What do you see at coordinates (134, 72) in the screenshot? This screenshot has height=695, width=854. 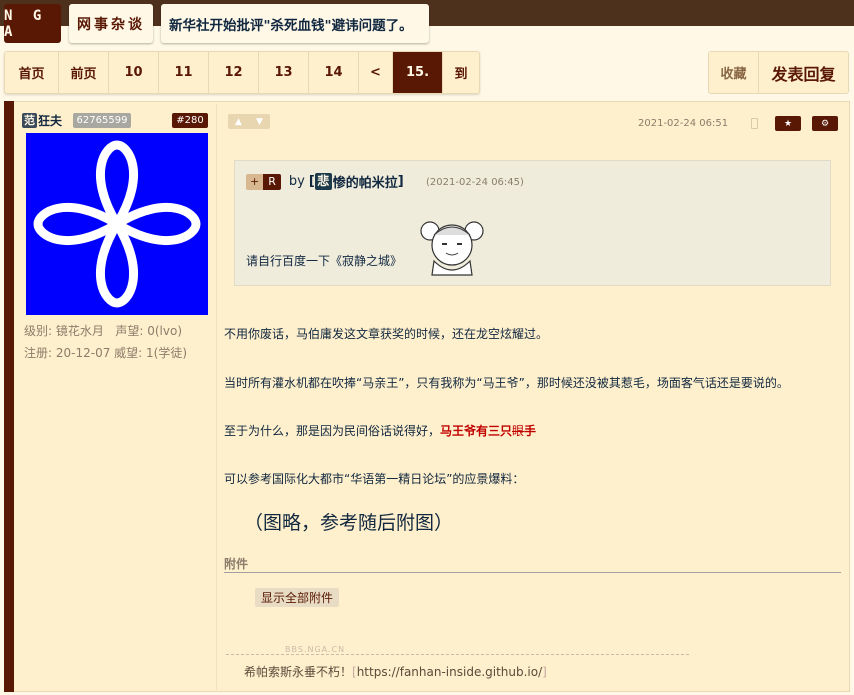 I see `page-10: 10` at bounding box center [134, 72].